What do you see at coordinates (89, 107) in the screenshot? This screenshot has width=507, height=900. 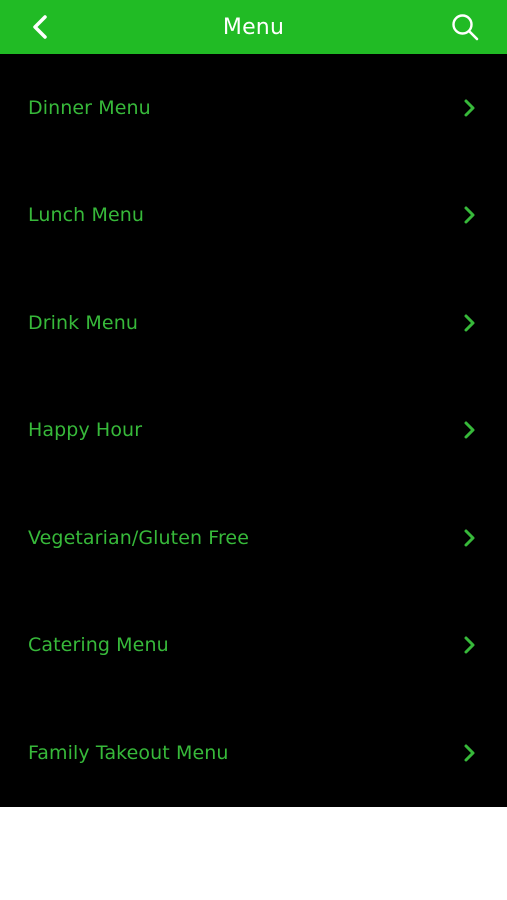 I see `menu-item-label: Dinner Menu` at bounding box center [89, 107].